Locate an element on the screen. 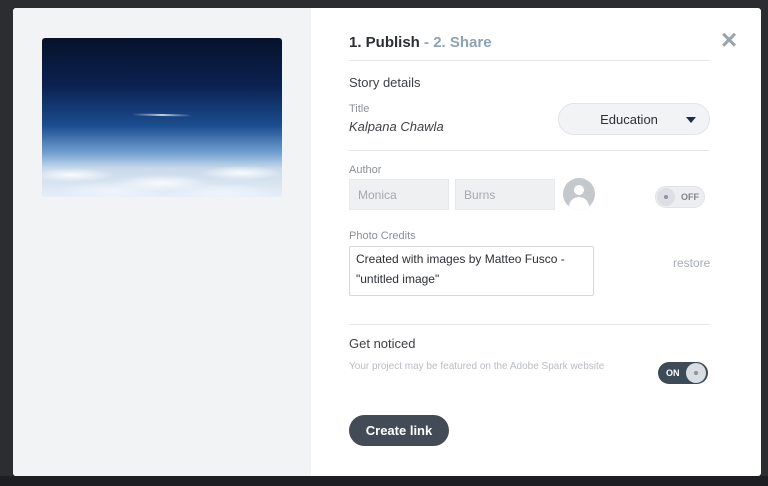 This screenshot has width=768, height=486. author-toggle-label: OFF is located at coordinates (690, 197).